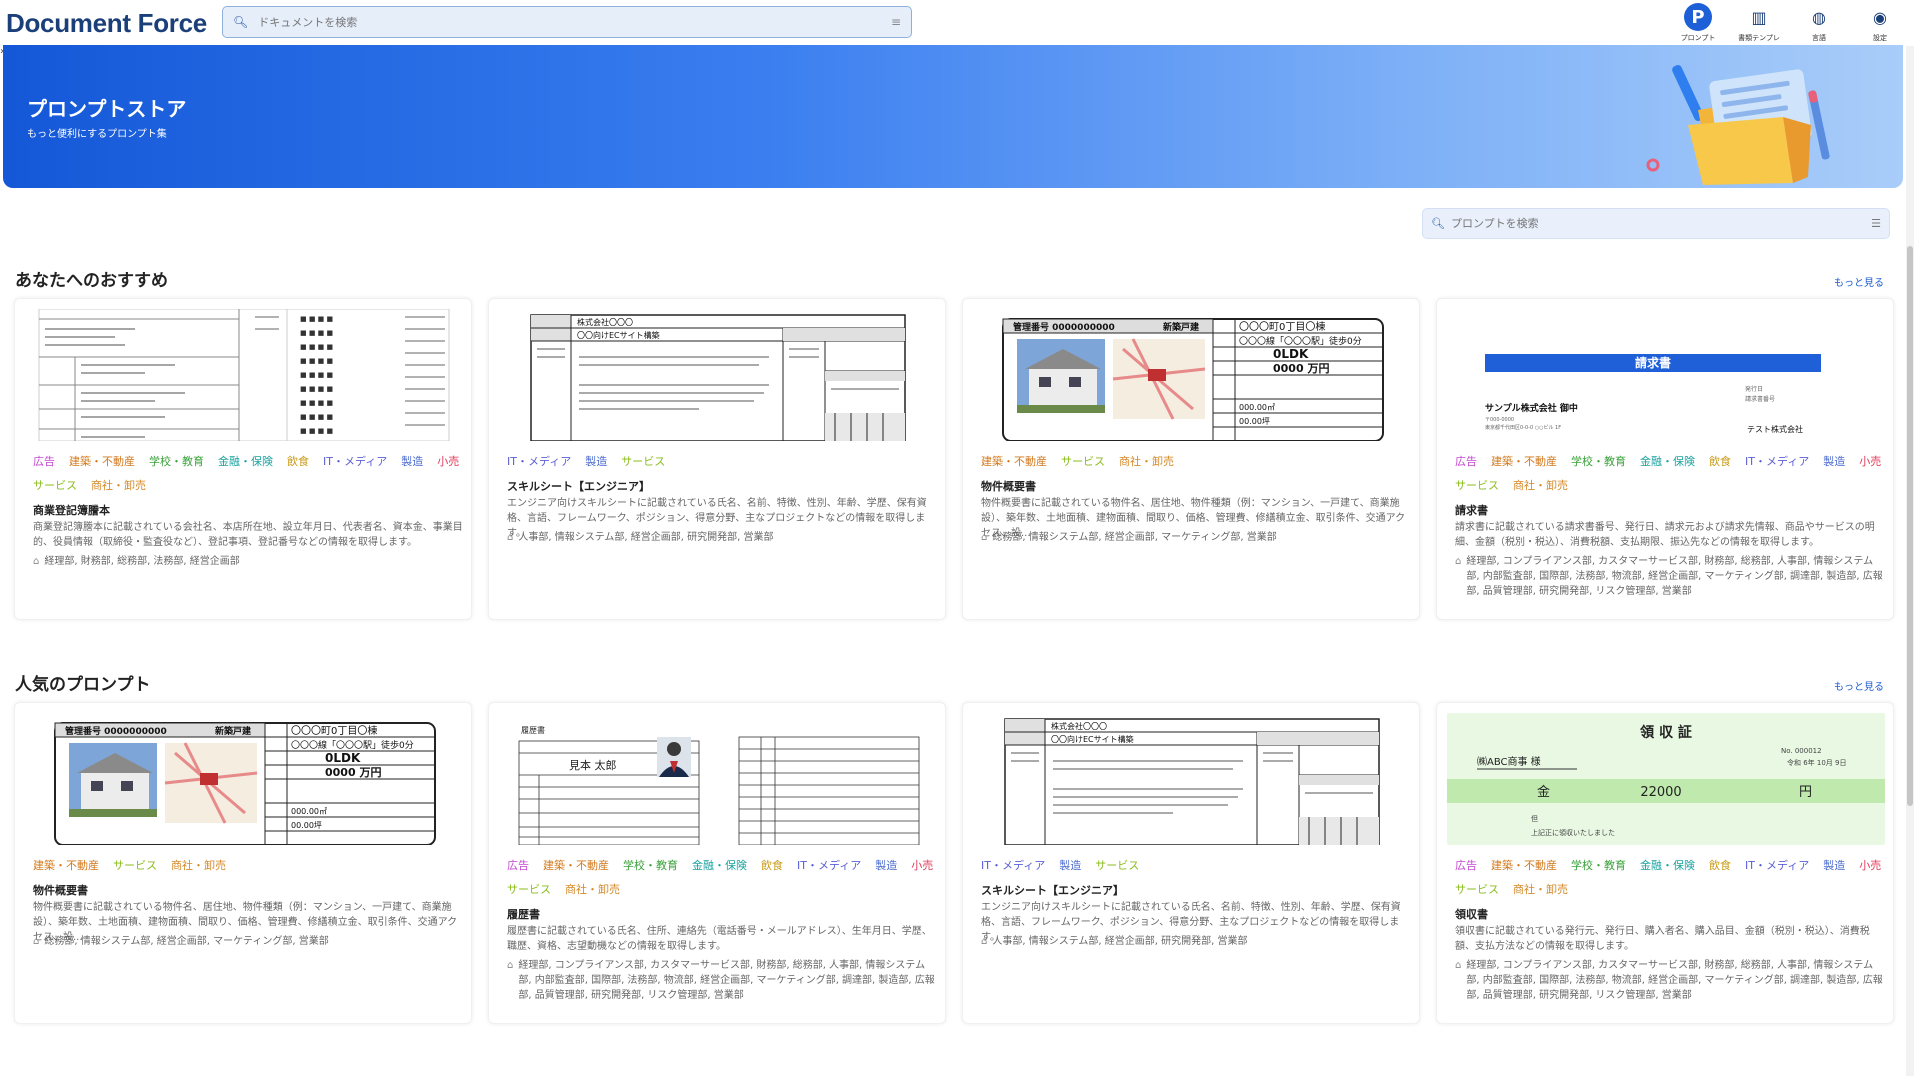 This screenshot has width=1920, height=1080. Describe the element at coordinates (1910, 526) in the screenshot. I see `scrollbar-thumb` at that location.